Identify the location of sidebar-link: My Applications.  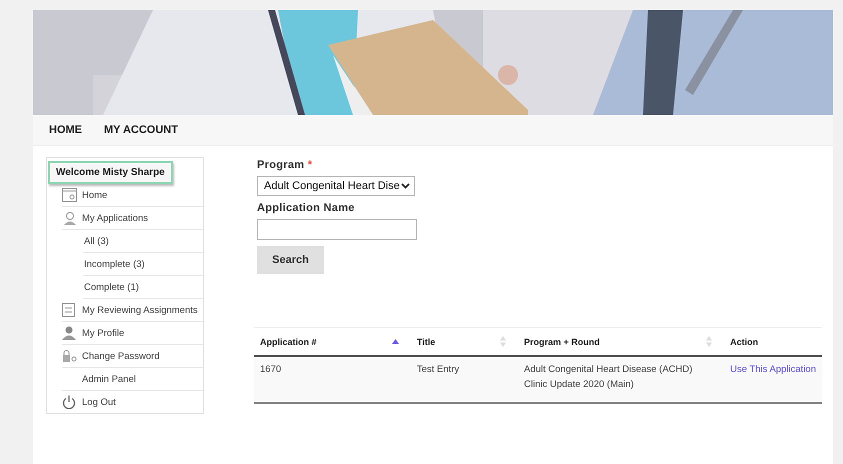
(115, 218).